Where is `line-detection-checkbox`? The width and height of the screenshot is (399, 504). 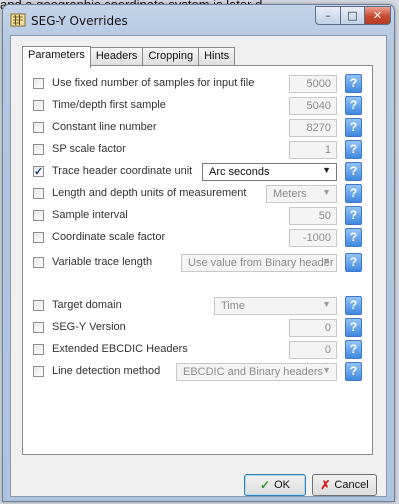 line-detection-checkbox is located at coordinates (38, 371).